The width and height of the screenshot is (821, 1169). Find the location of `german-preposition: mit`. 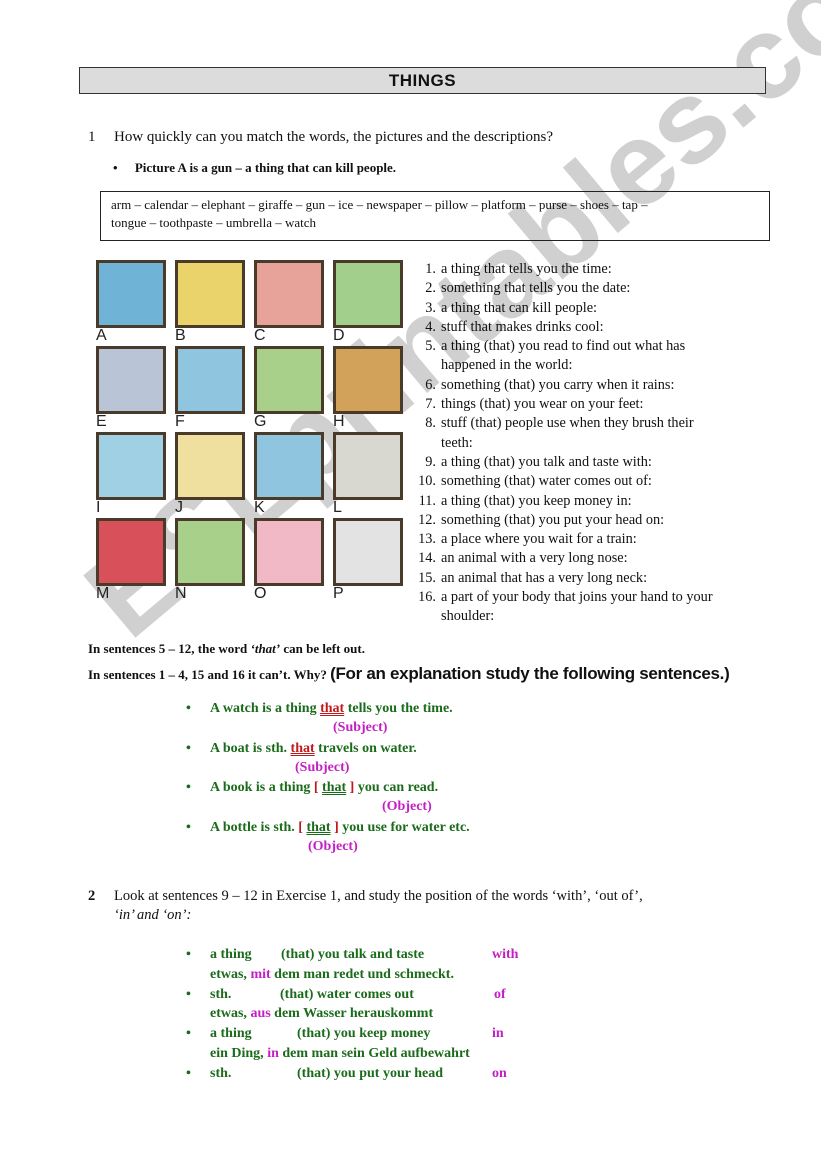

german-preposition: mit is located at coordinates (260, 974).